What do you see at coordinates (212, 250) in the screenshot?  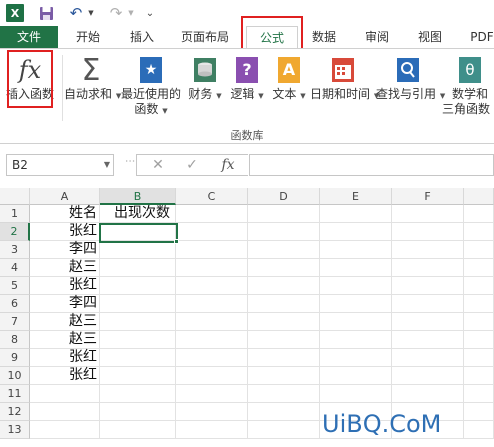 I see `cell-c3` at bounding box center [212, 250].